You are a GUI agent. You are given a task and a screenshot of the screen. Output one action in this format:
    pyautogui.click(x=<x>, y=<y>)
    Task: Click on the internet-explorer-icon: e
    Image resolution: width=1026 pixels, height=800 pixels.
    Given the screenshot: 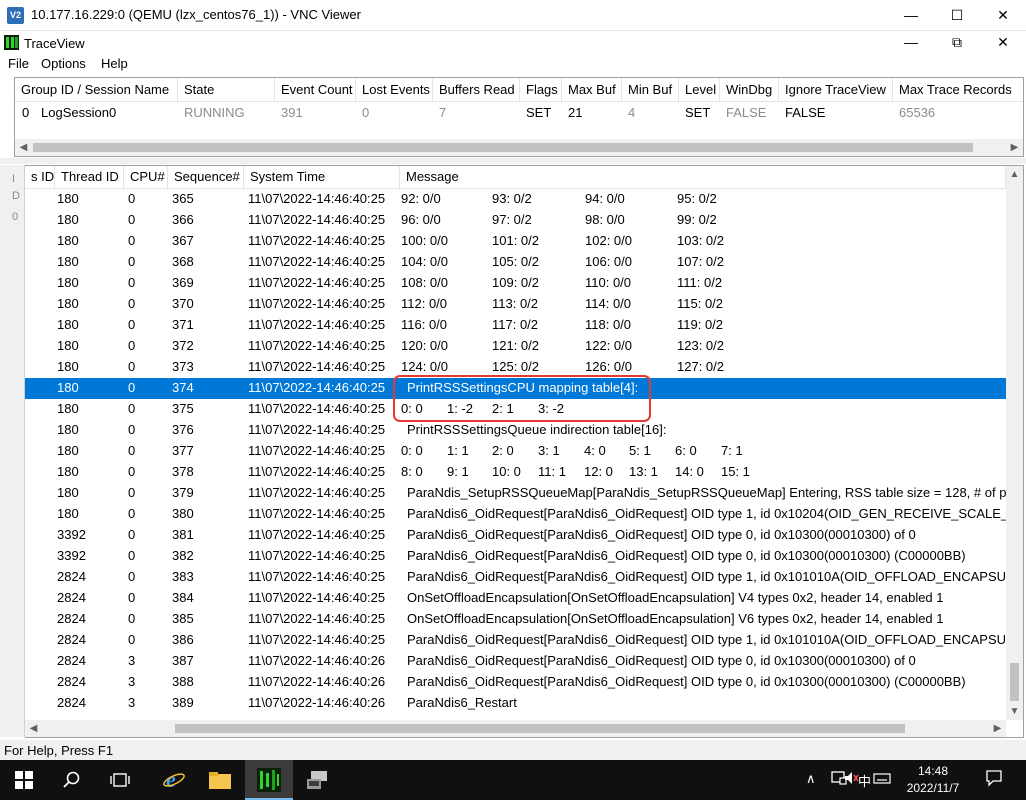 What is the action you would take?
    pyautogui.click(x=174, y=780)
    